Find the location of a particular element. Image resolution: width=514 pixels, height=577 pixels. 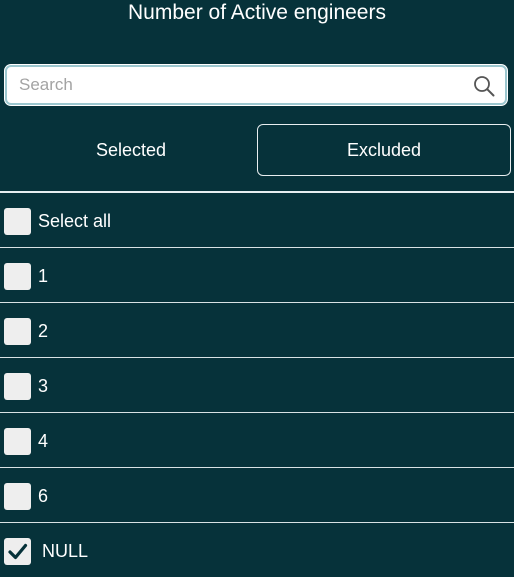

option-label: 6 is located at coordinates (43, 496).